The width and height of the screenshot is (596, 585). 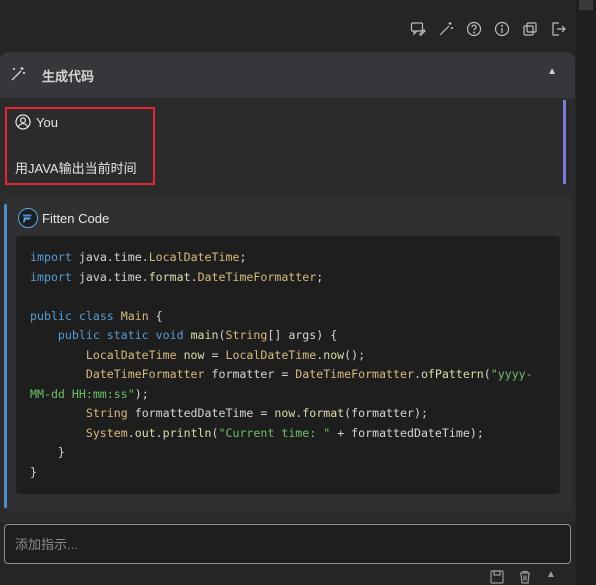 I want to click on copy-icon, so click(x=530, y=29).